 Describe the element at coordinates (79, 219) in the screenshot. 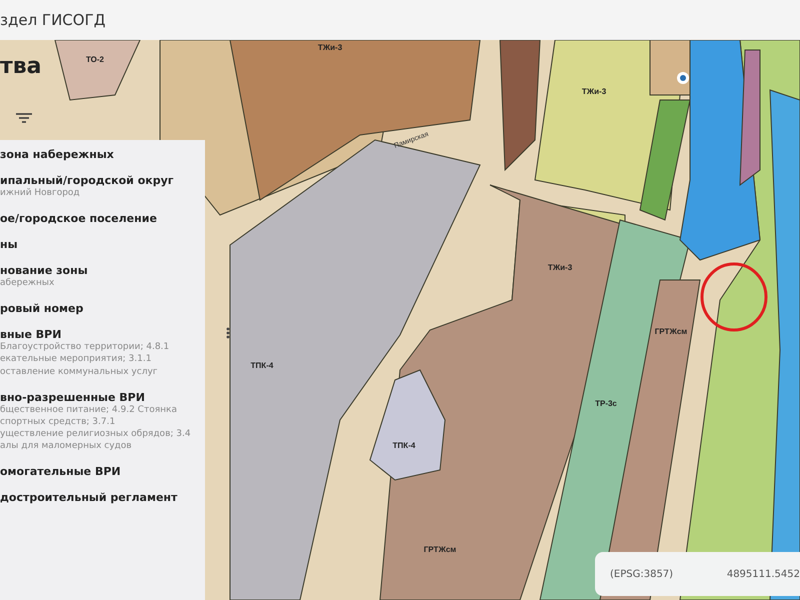

I see `field-label: ое/городское поселение` at that location.